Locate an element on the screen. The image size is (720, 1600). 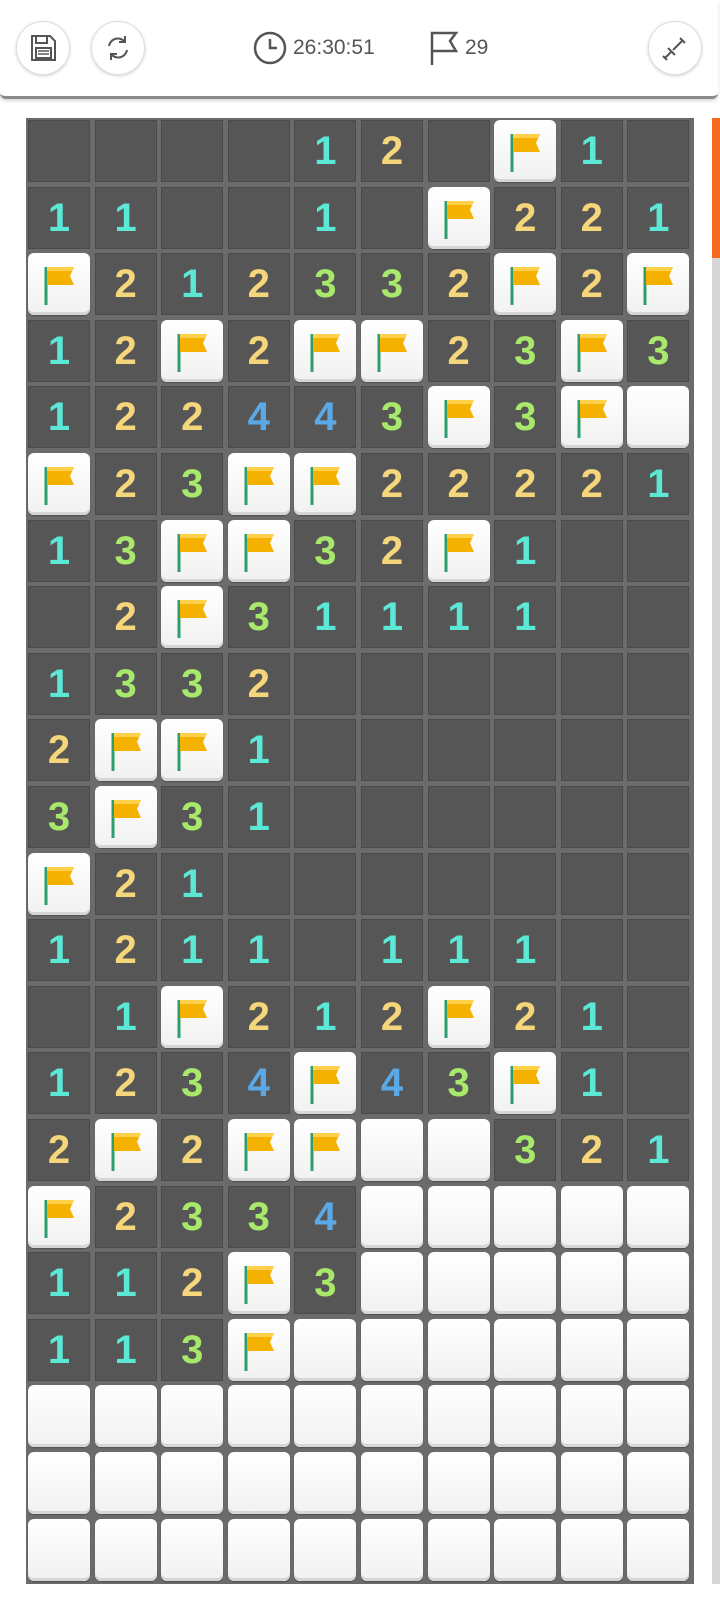
save-button is located at coordinates (43, 48).